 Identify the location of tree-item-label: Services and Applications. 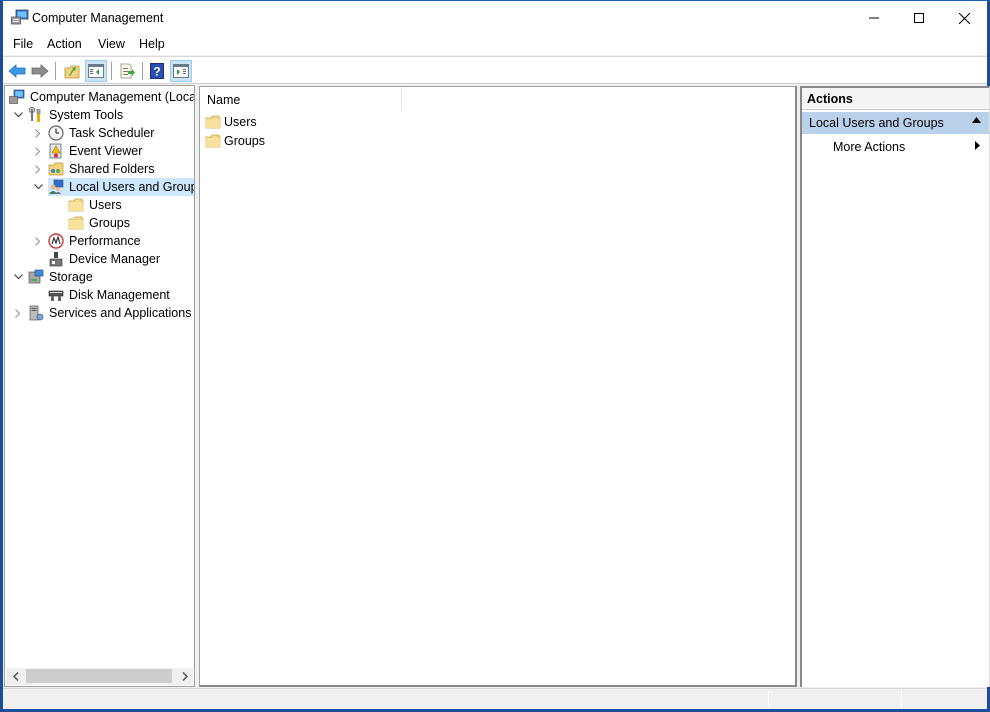
(120, 313).